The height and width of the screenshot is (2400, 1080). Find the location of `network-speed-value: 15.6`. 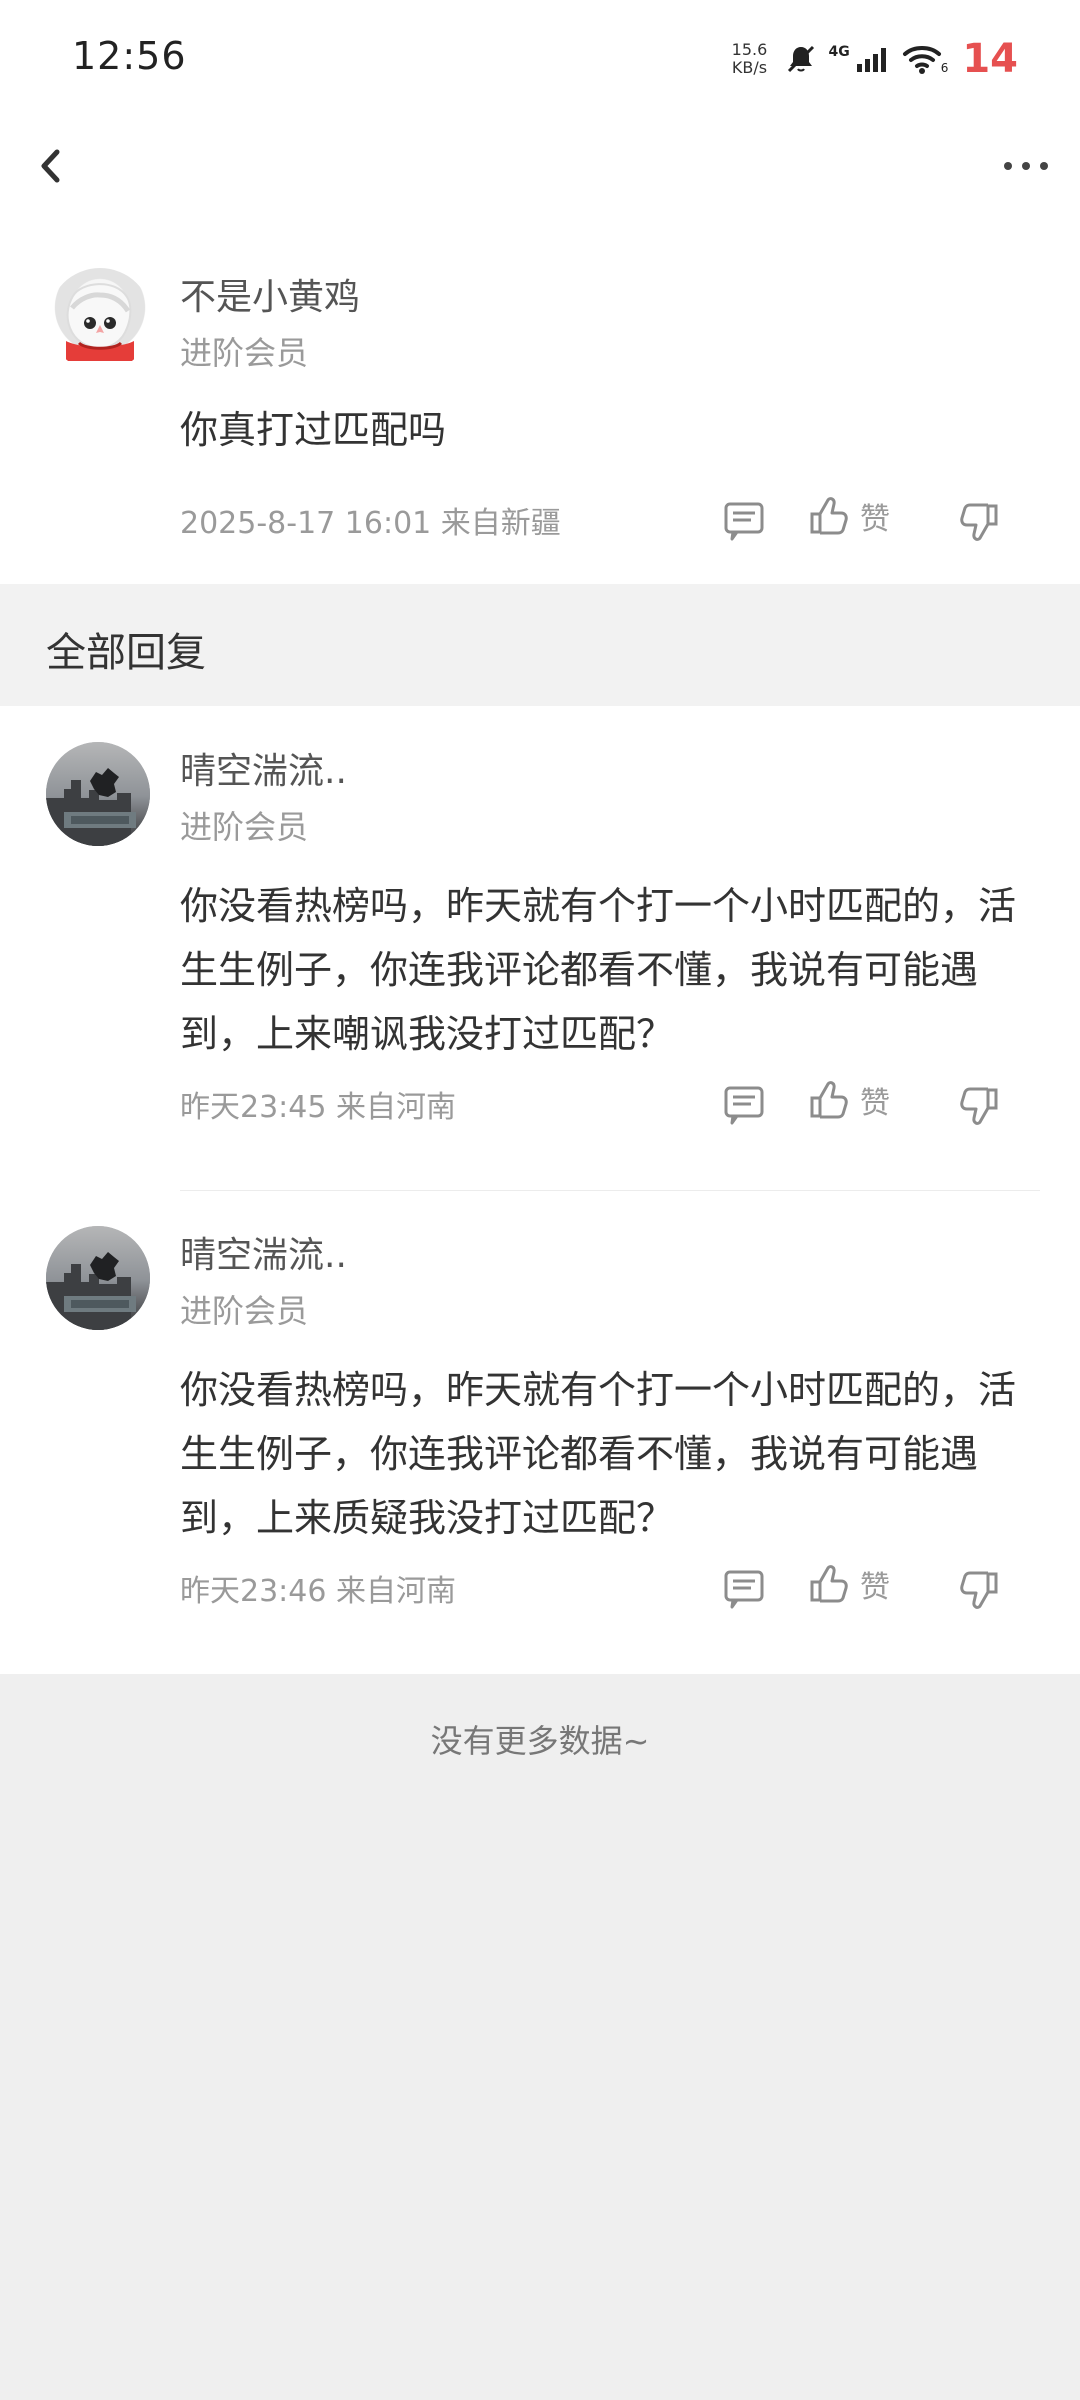

network-speed-value: 15.6 is located at coordinates (749, 49).